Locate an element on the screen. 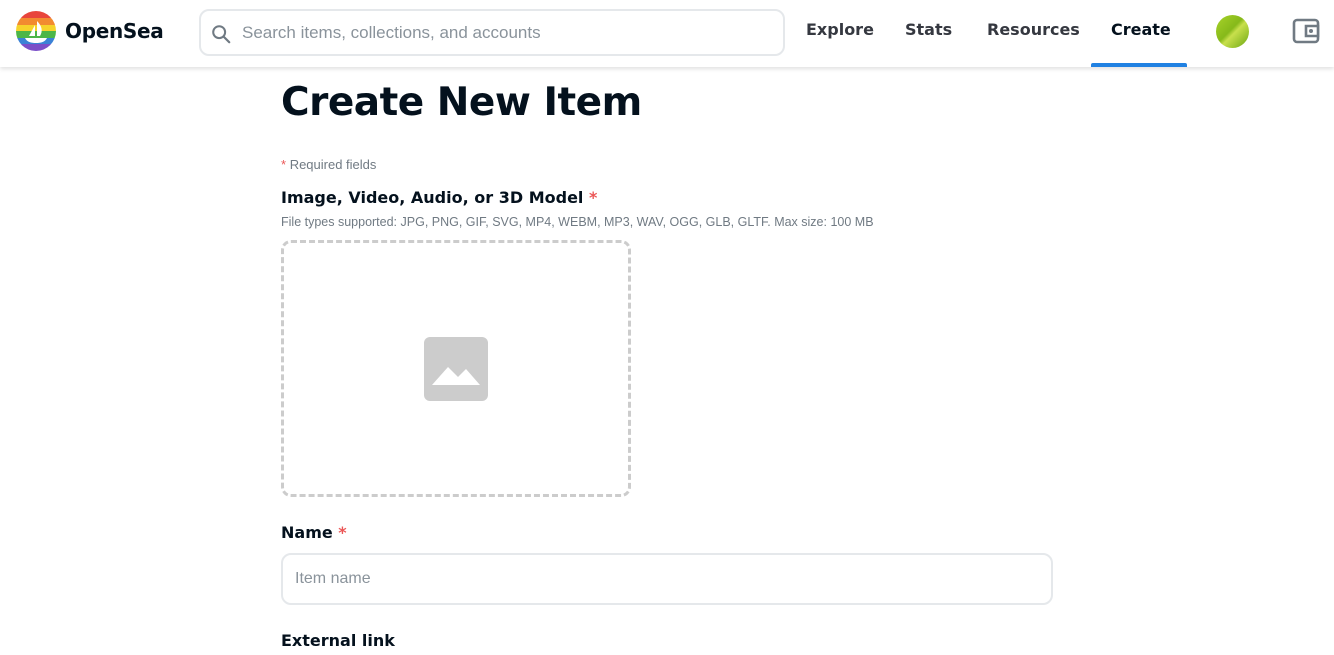 The height and width of the screenshot is (655, 1334). top-navigation-bar: OpenSea Explore Stats Resources Create is located at coordinates (667, 33).